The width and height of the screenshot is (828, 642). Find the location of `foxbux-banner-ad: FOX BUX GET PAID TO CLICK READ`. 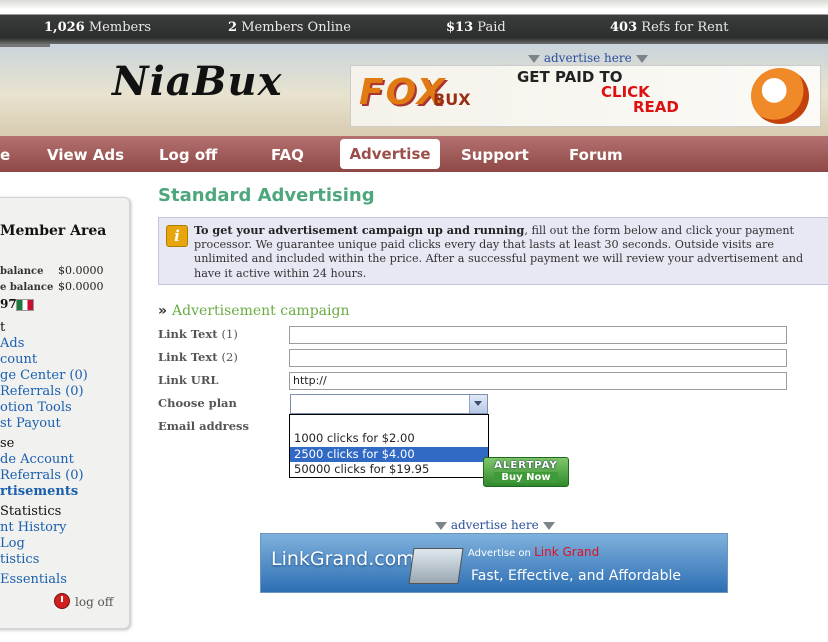

foxbux-banner-ad: FOX BUX GET PAID TO CLICK READ is located at coordinates (585, 96).